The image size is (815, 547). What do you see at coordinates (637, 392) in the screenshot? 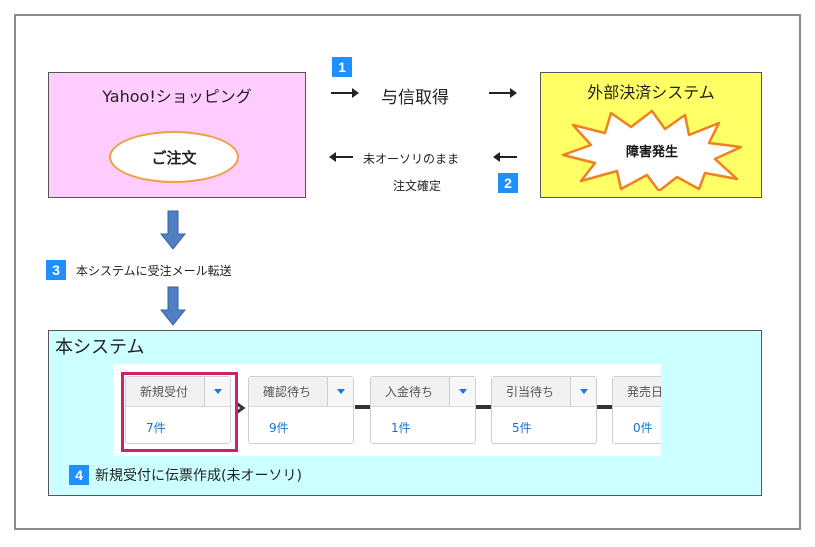
I see `status-column-label: 発売日` at bounding box center [637, 392].